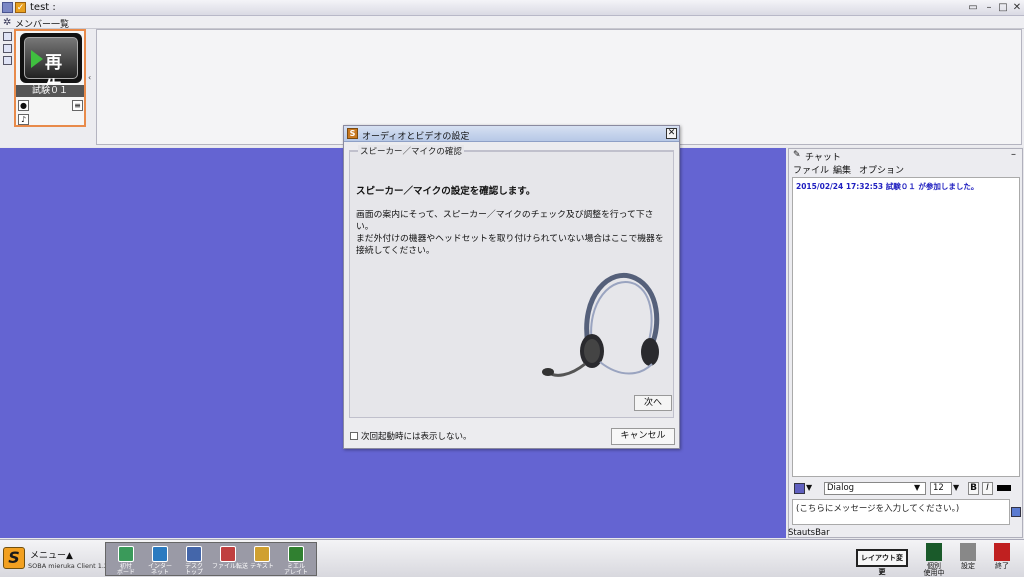  What do you see at coordinates (887, 186) in the screenshot?
I see `chat-message: 2015/02/24 17:32:53 試験０１ が参加しました。` at bounding box center [887, 186].